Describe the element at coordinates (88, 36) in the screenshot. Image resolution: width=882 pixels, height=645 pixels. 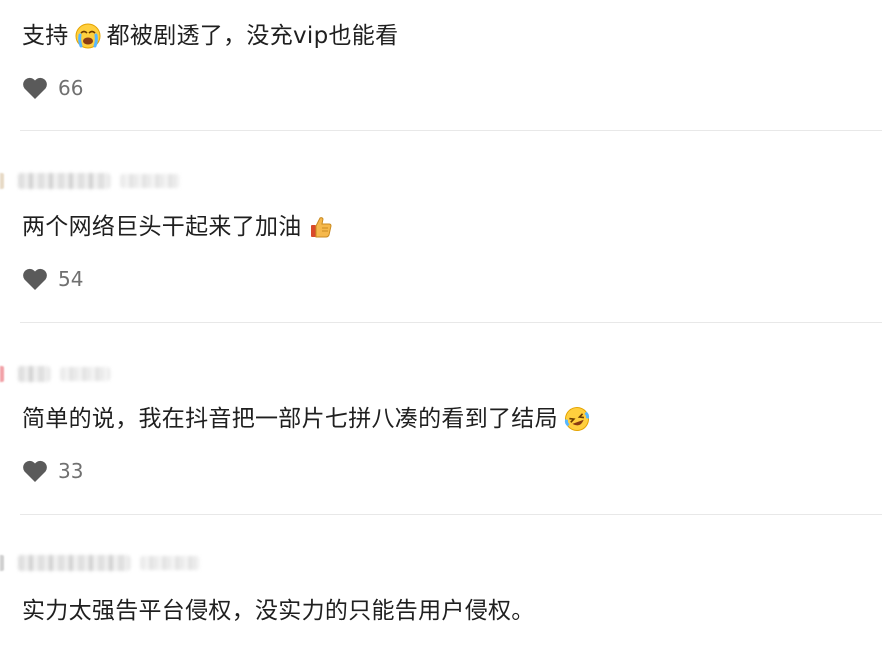
I see `crying-face-emoji-icon` at that location.